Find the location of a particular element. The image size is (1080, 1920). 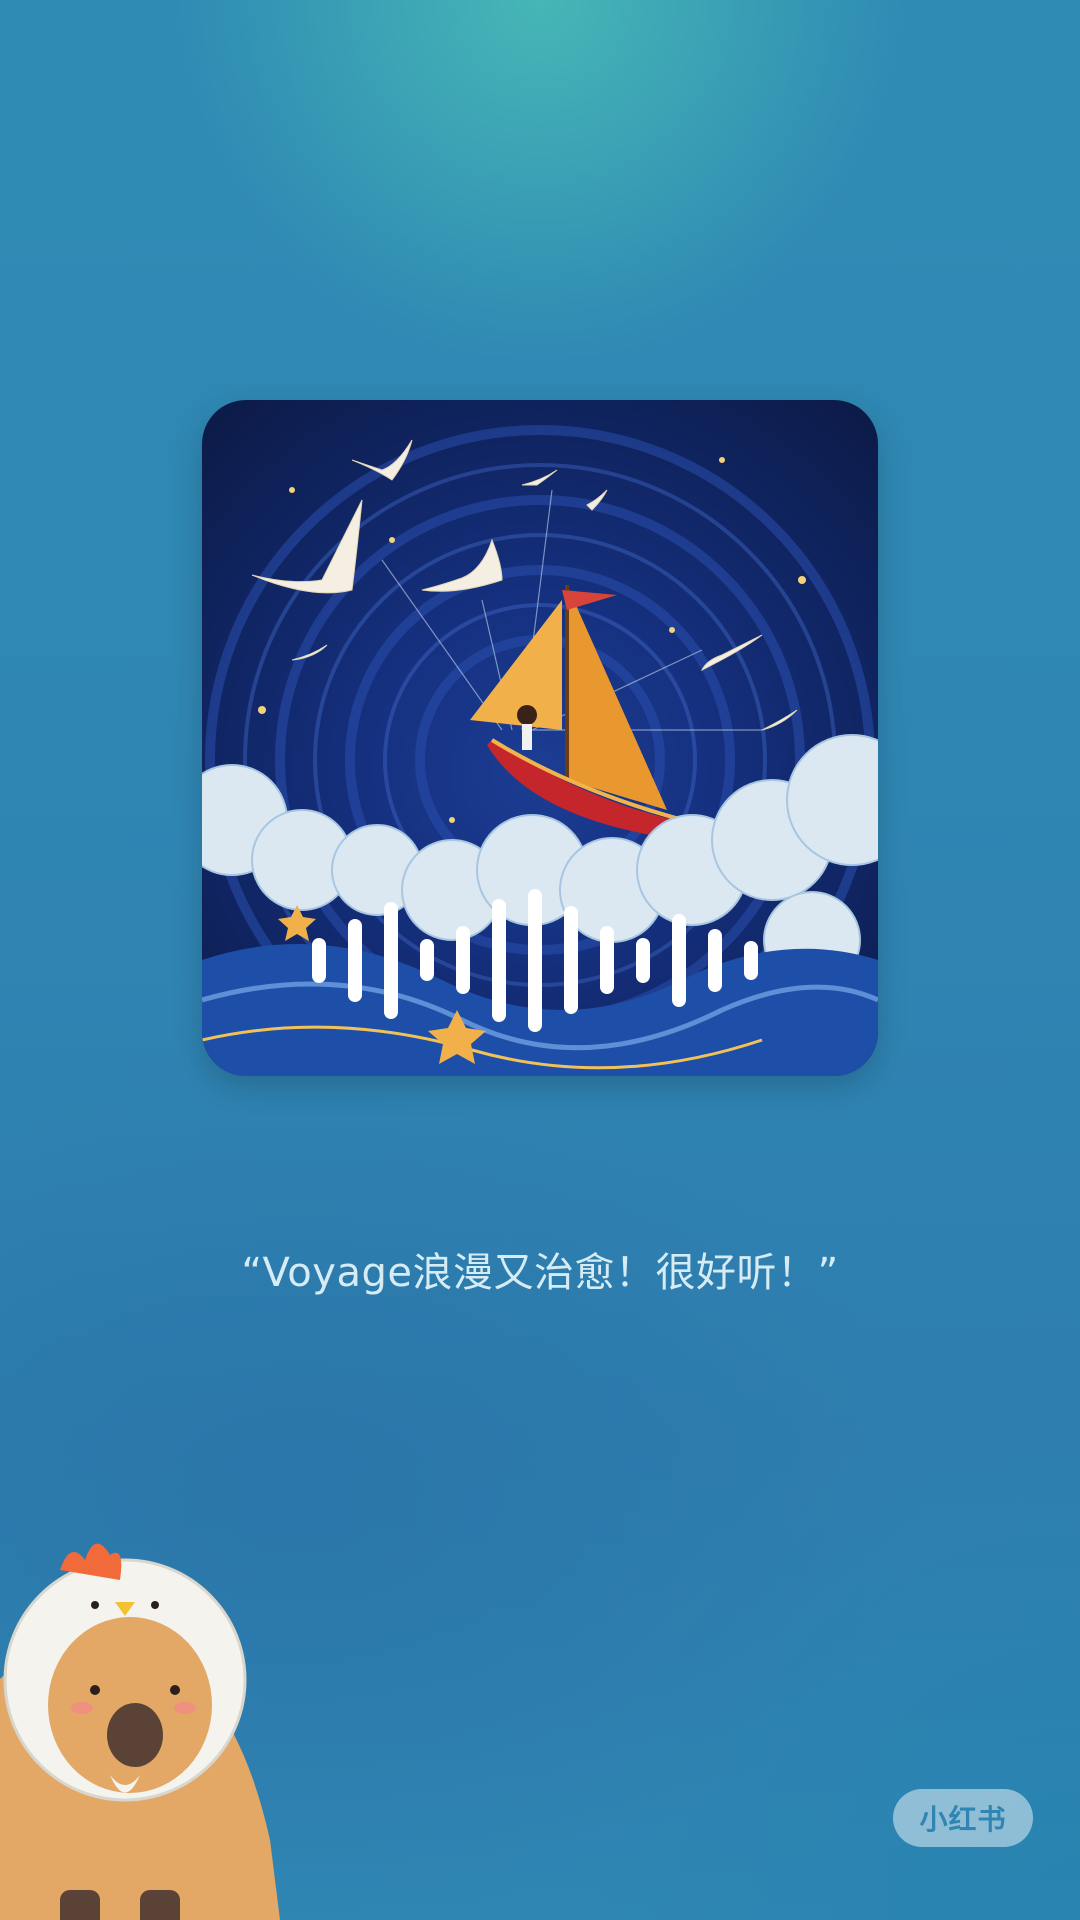

quote-text: “Voyage浪漫又治愈！很好听！” is located at coordinates (540, 1273).